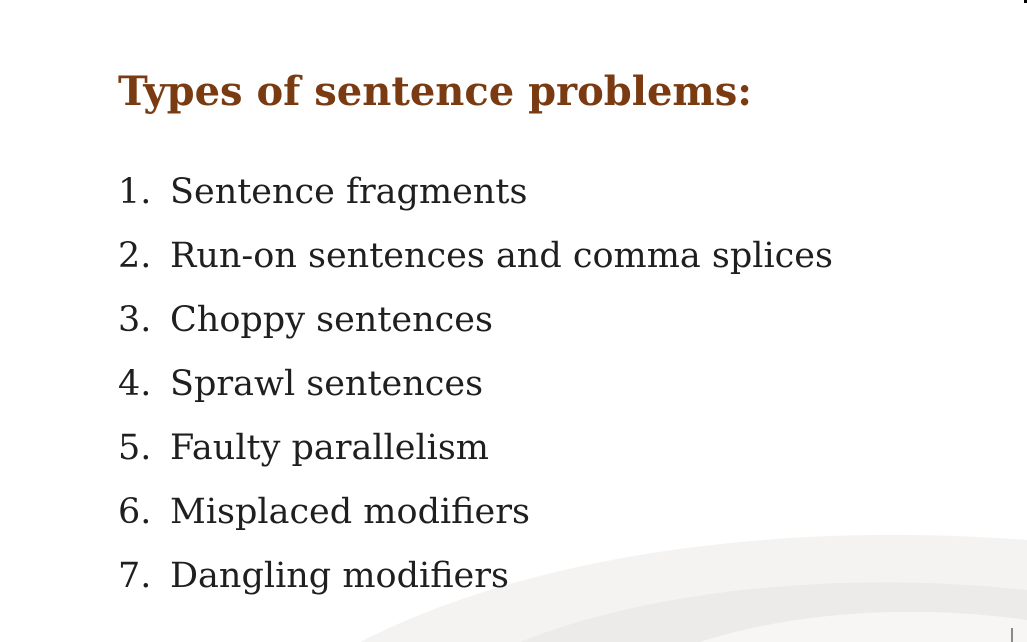 The height and width of the screenshot is (642, 1027). I want to click on list-item: 3. Choppy sentences, so click(475, 320).